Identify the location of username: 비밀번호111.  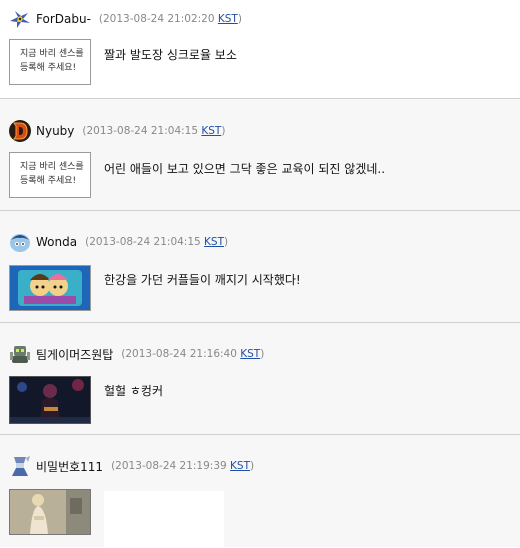
(69, 466).